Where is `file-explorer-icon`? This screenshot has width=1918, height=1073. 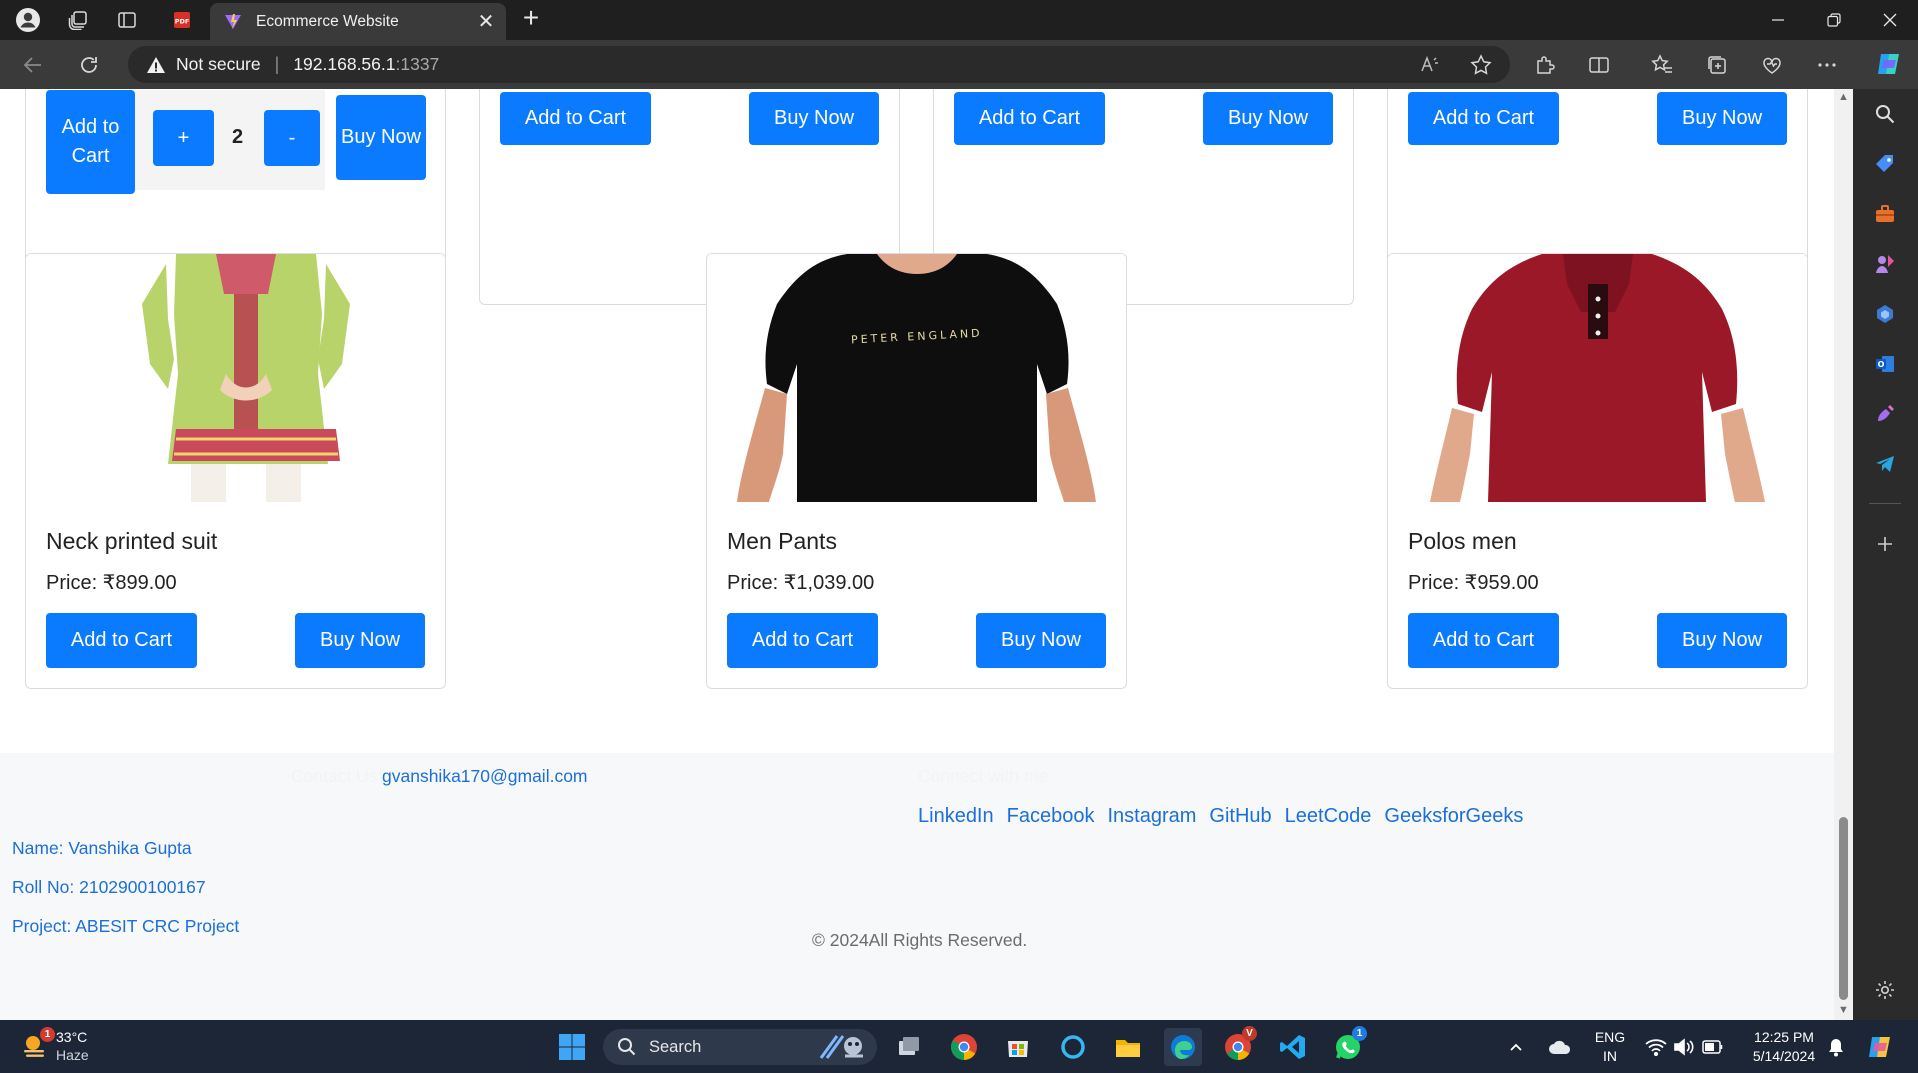 file-explorer-icon is located at coordinates (1128, 1047).